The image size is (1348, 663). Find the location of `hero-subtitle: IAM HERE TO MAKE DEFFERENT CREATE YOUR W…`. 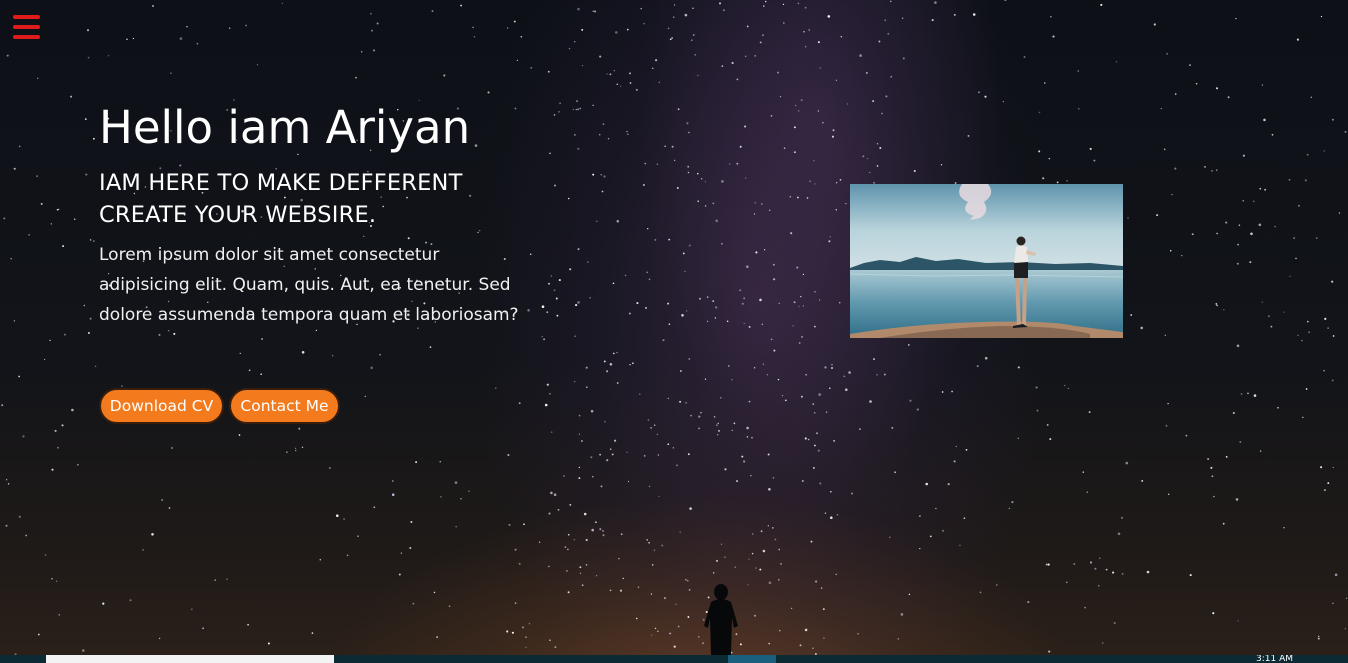

hero-subtitle: IAM HERE TO MAKE DEFFERENT CREATE YOUR W… is located at coordinates (319, 199).